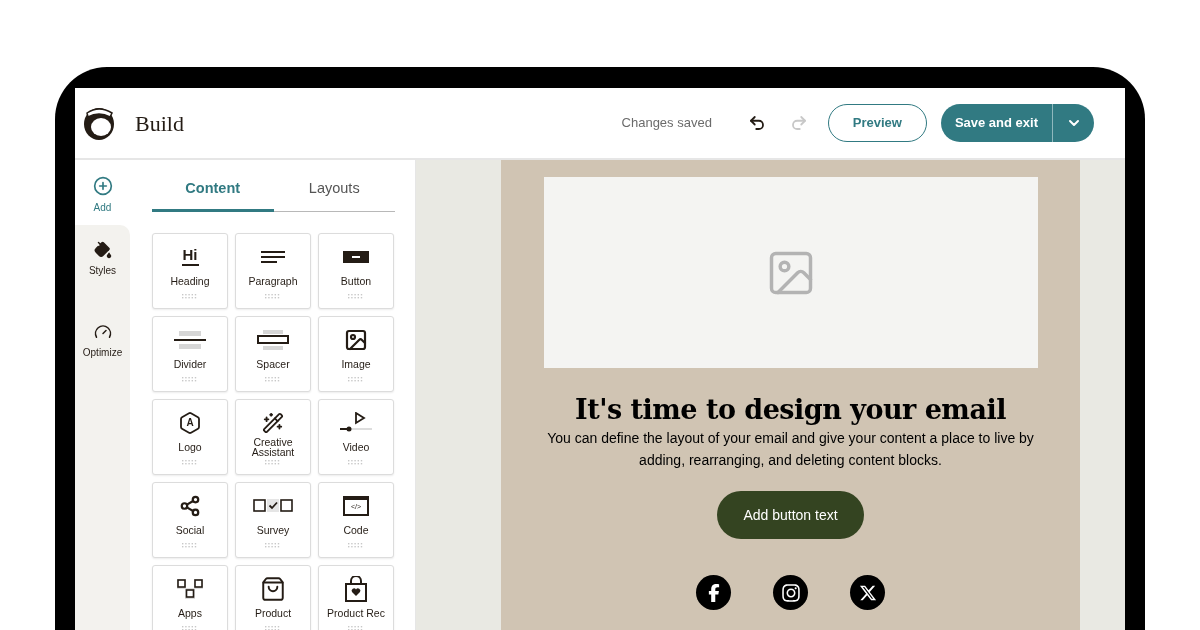 The height and width of the screenshot is (630, 1200). Describe the element at coordinates (356, 256) in the screenshot. I see `button-icon` at that location.